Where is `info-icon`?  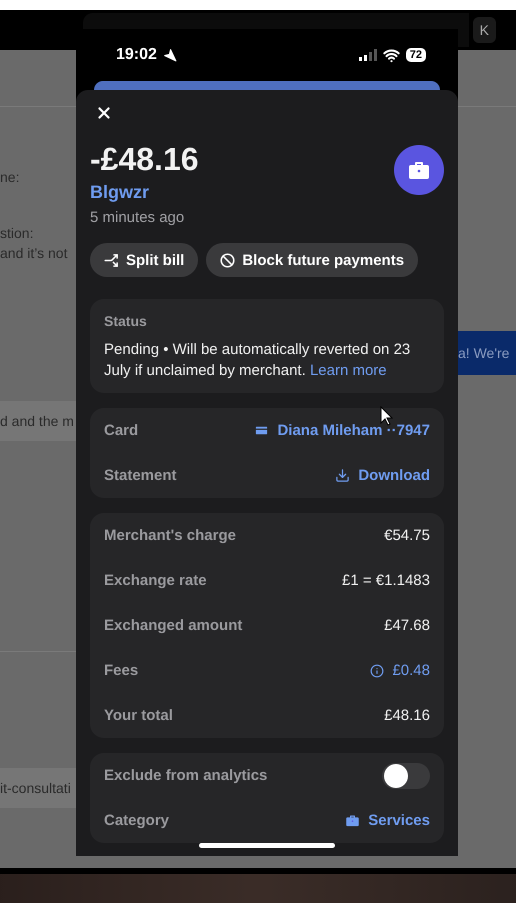 info-icon is located at coordinates (377, 671).